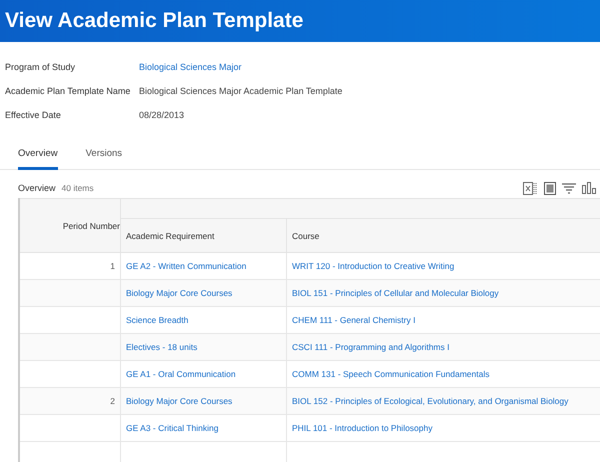 The height and width of the screenshot is (462, 600). I want to click on tab: Versions, so click(104, 156).